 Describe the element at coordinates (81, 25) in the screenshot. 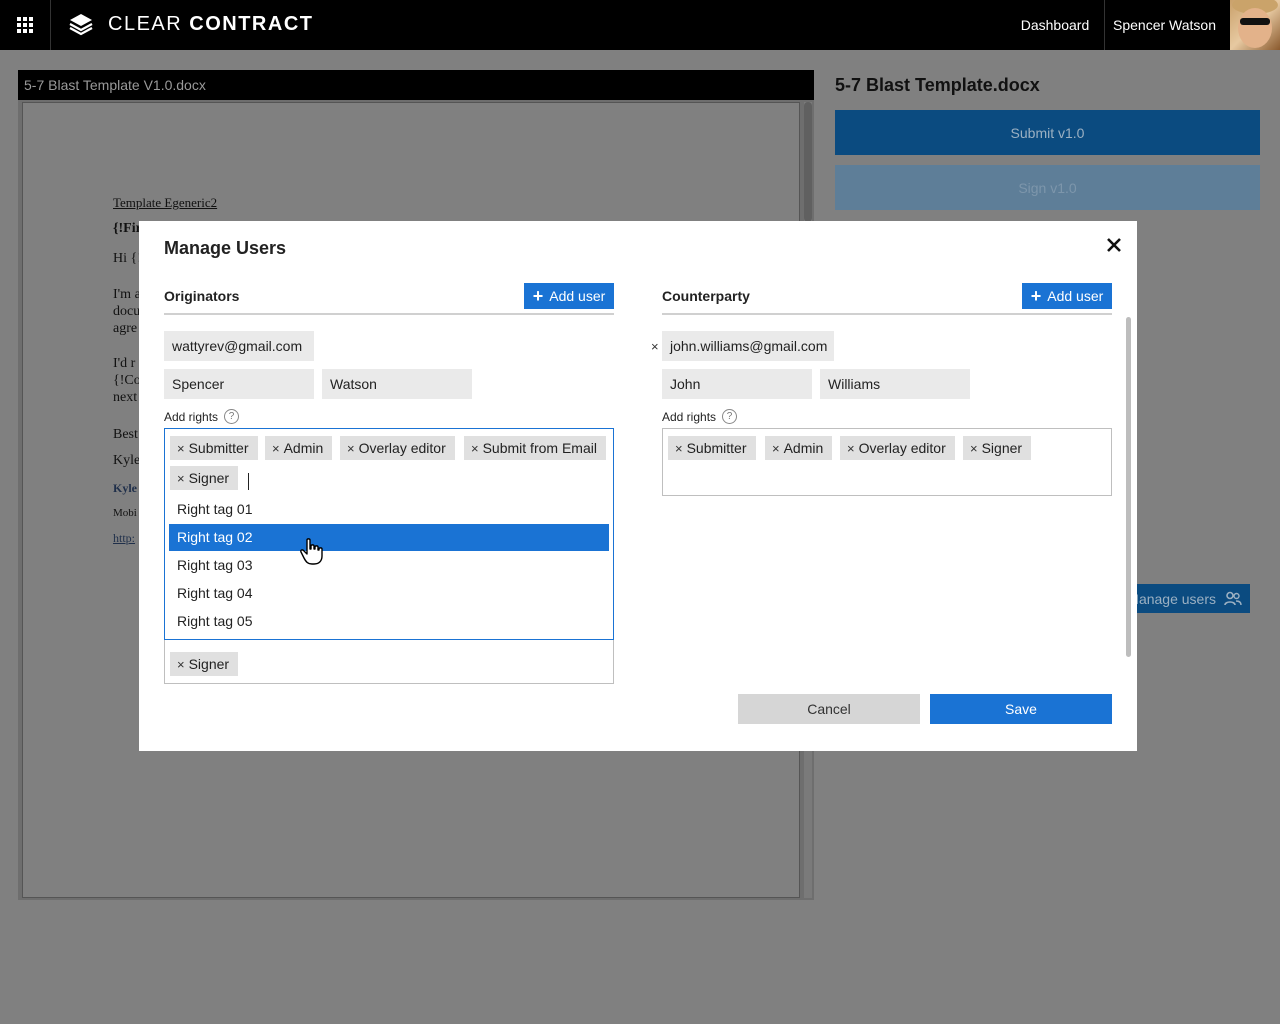

I see `layers-logo-icon` at that location.